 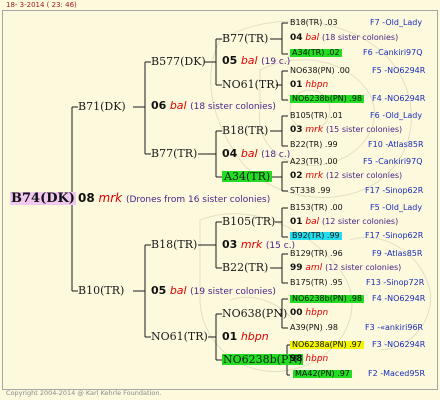 What do you see at coordinates (245, 130) in the screenshot?
I see `gen3-node-3: B18(TR)` at bounding box center [245, 130].